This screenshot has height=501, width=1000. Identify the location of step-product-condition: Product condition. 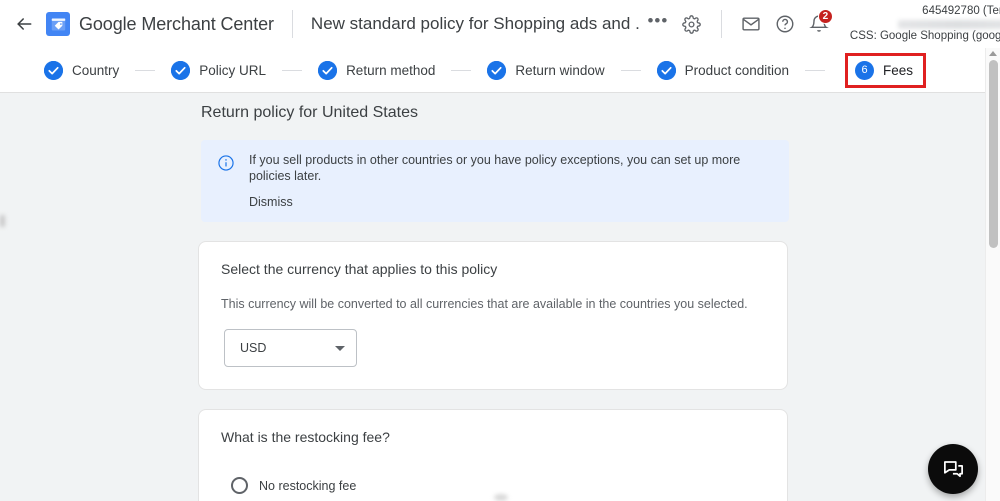
(722, 70).